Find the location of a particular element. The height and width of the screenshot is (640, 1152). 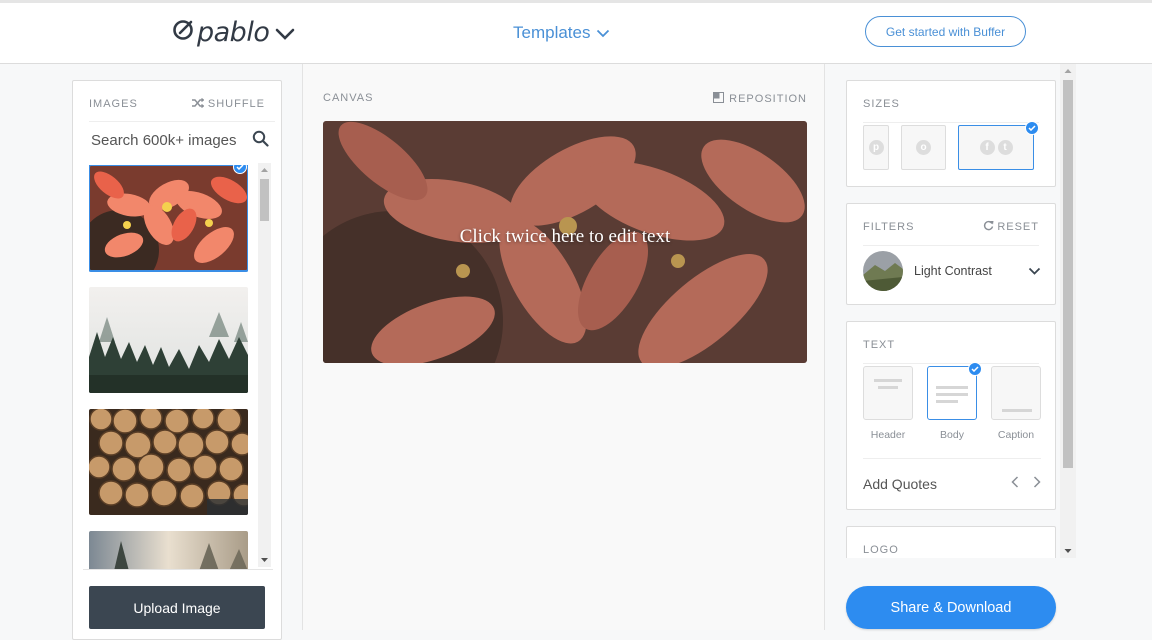

sizes-card: SIZES p o f t is located at coordinates (951, 133).